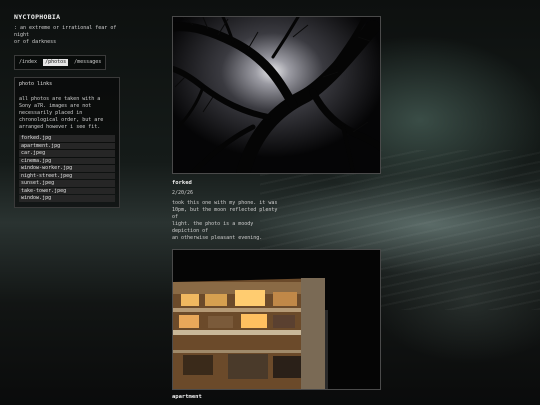 This screenshot has height=405, width=540. What do you see at coordinates (67, 160) in the screenshot?
I see `photo-link-cinema: cinema.jpg` at bounding box center [67, 160].